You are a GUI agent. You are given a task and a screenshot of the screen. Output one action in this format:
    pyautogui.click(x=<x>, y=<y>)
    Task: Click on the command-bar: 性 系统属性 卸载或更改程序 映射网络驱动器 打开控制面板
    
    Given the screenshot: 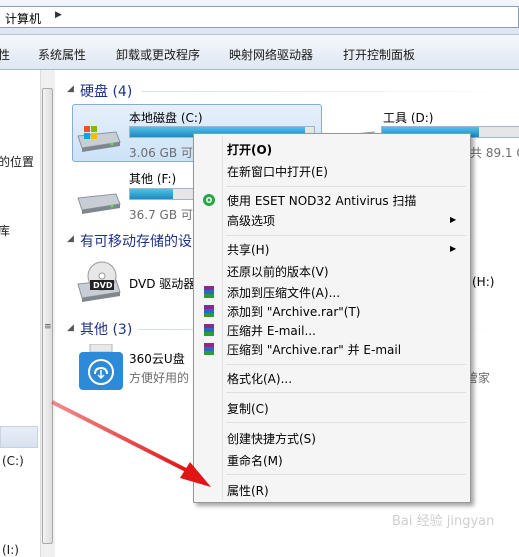 What is the action you would take?
    pyautogui.click(x=259, y=52)
    